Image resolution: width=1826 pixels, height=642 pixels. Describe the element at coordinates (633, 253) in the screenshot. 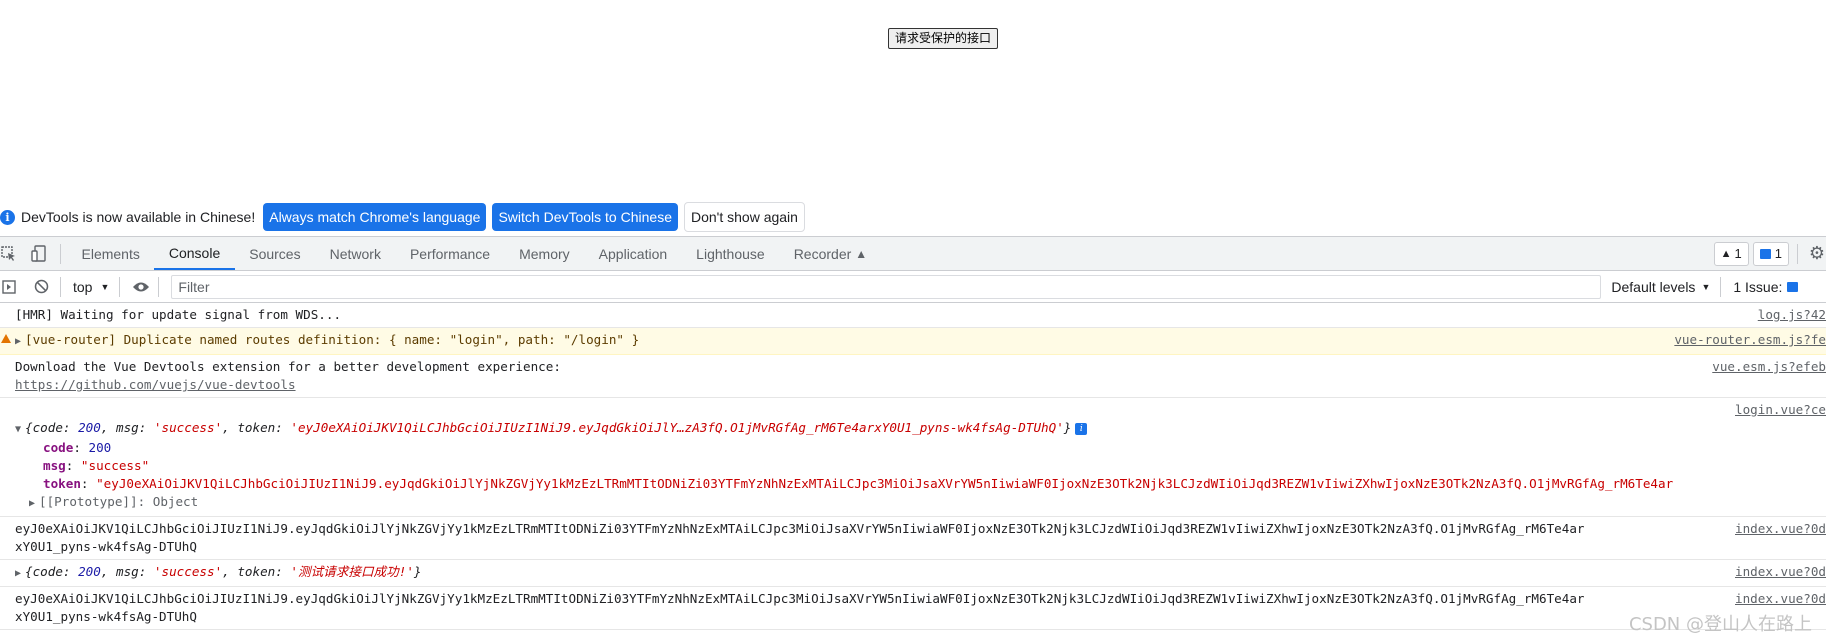

I see `tab-application: Application` at that location.